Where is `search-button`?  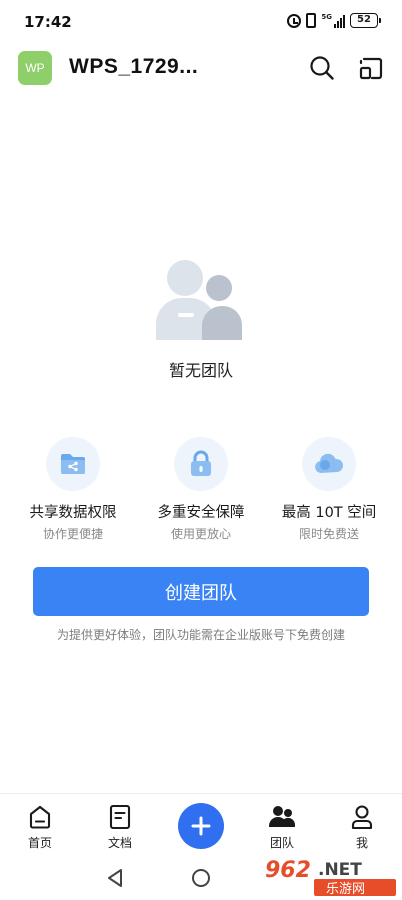
search-button is located at coordinates (322, 68).